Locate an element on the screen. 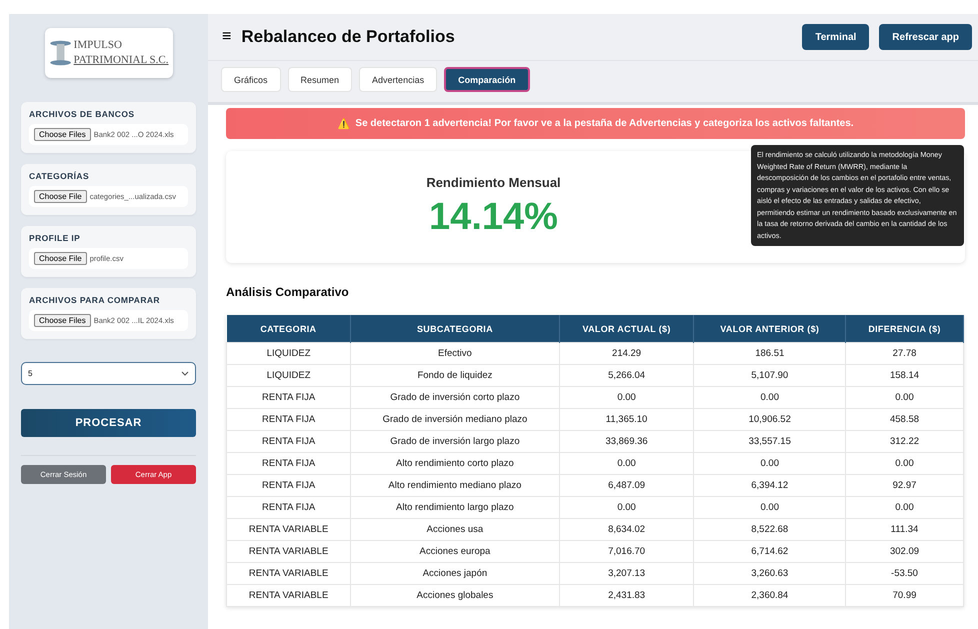  table-cell: 6,714.62 is located at coordinates (770, 551).